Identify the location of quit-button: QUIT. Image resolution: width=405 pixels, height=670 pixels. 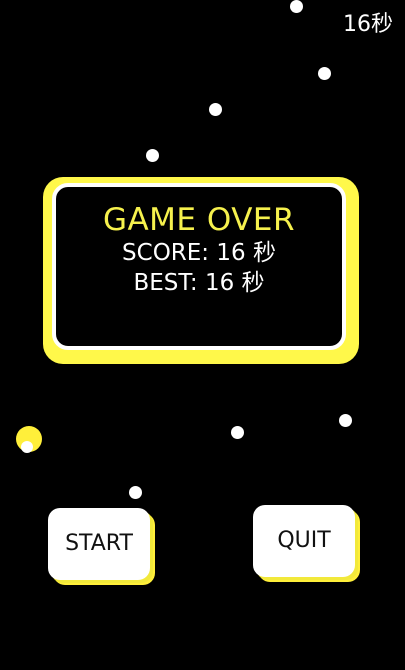
(304, 541).